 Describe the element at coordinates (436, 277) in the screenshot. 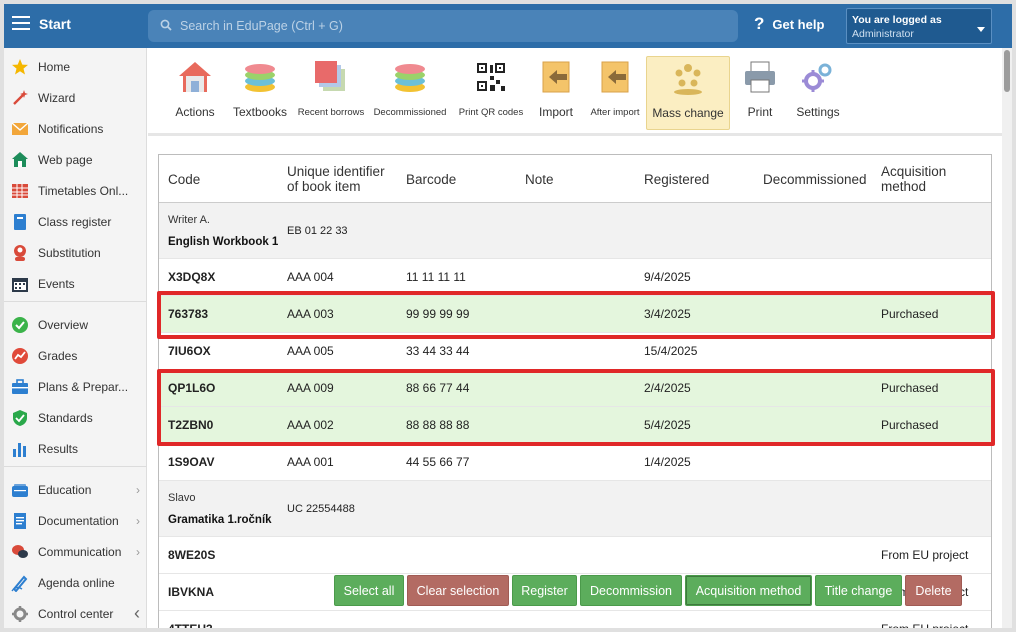

I see `cell-barcode: 11 11 11 11` at that location.